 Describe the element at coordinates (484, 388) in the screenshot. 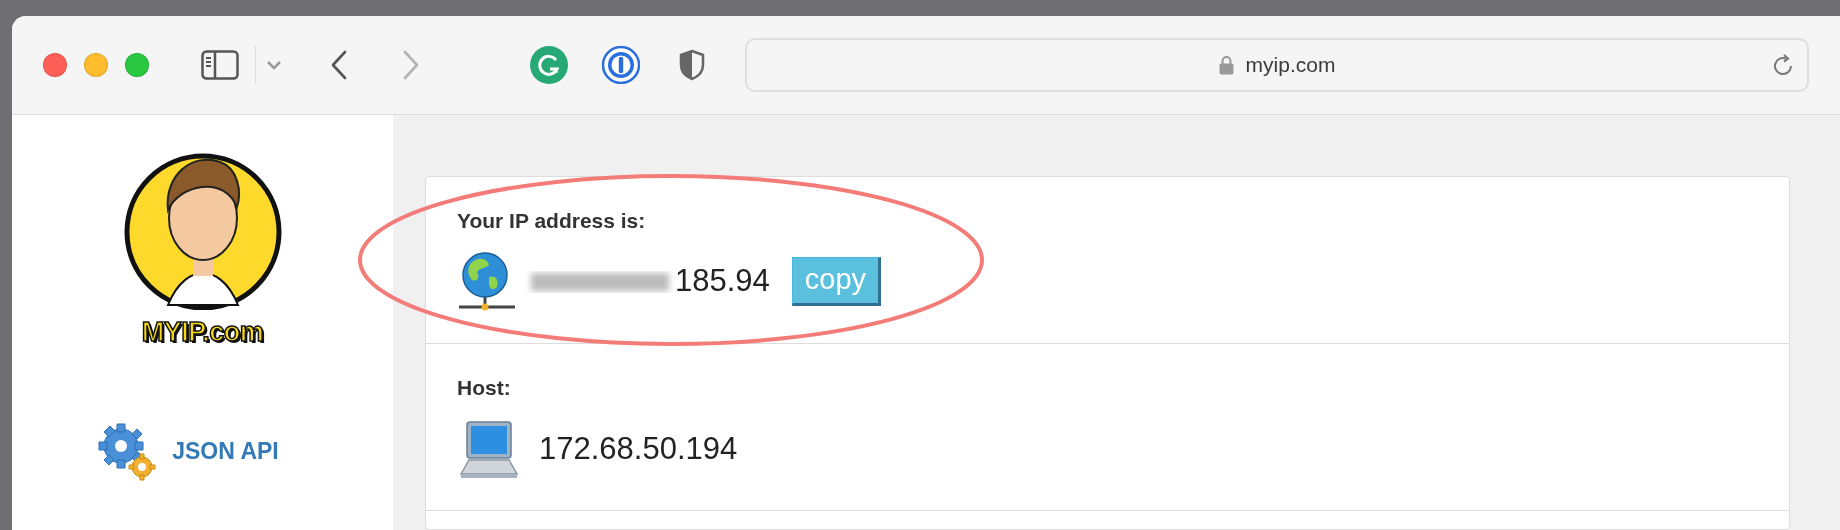

I see `field-label: Host:` at that location.